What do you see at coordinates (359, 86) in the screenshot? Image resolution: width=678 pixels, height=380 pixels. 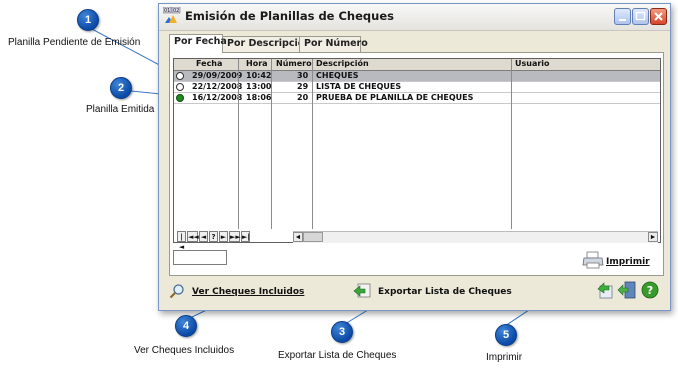 I see `cell-descripcion: LISTA DE CHEQUES` at bounding box center [359, 86].